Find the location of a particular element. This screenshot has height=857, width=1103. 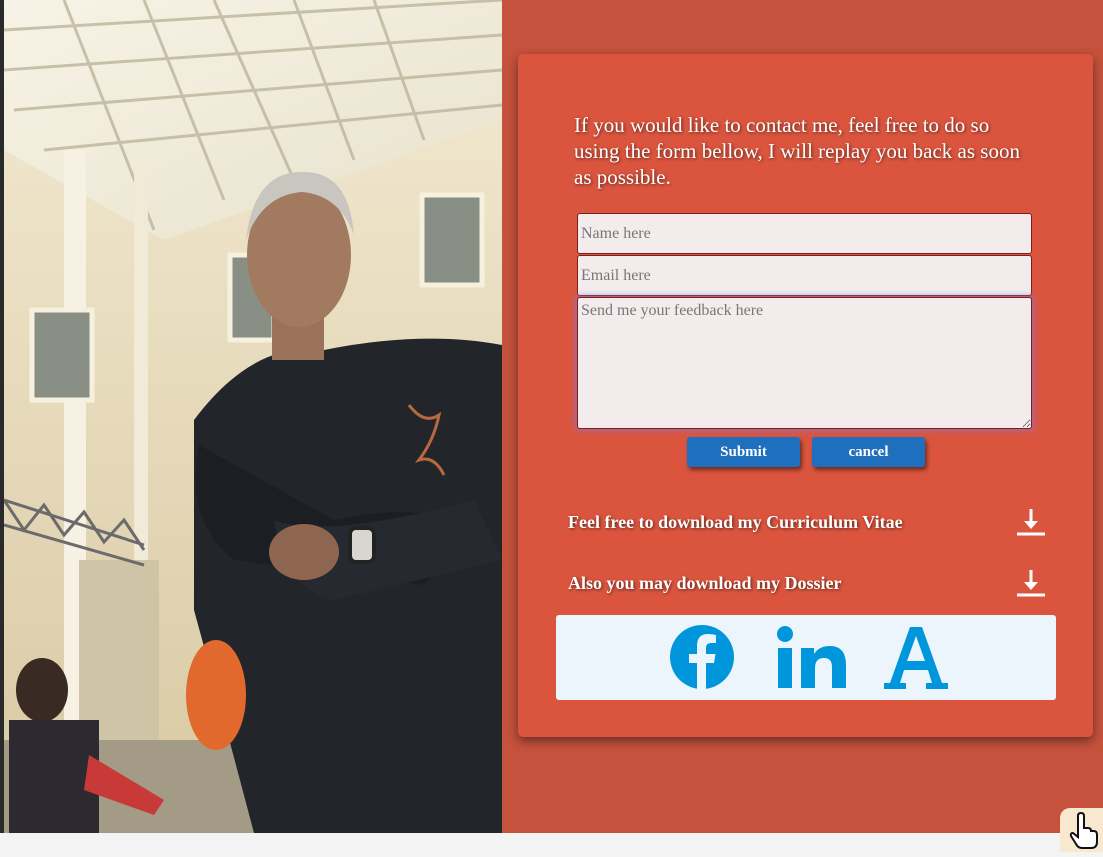

cancel-button: cancel is located at coordinates (868, 452).